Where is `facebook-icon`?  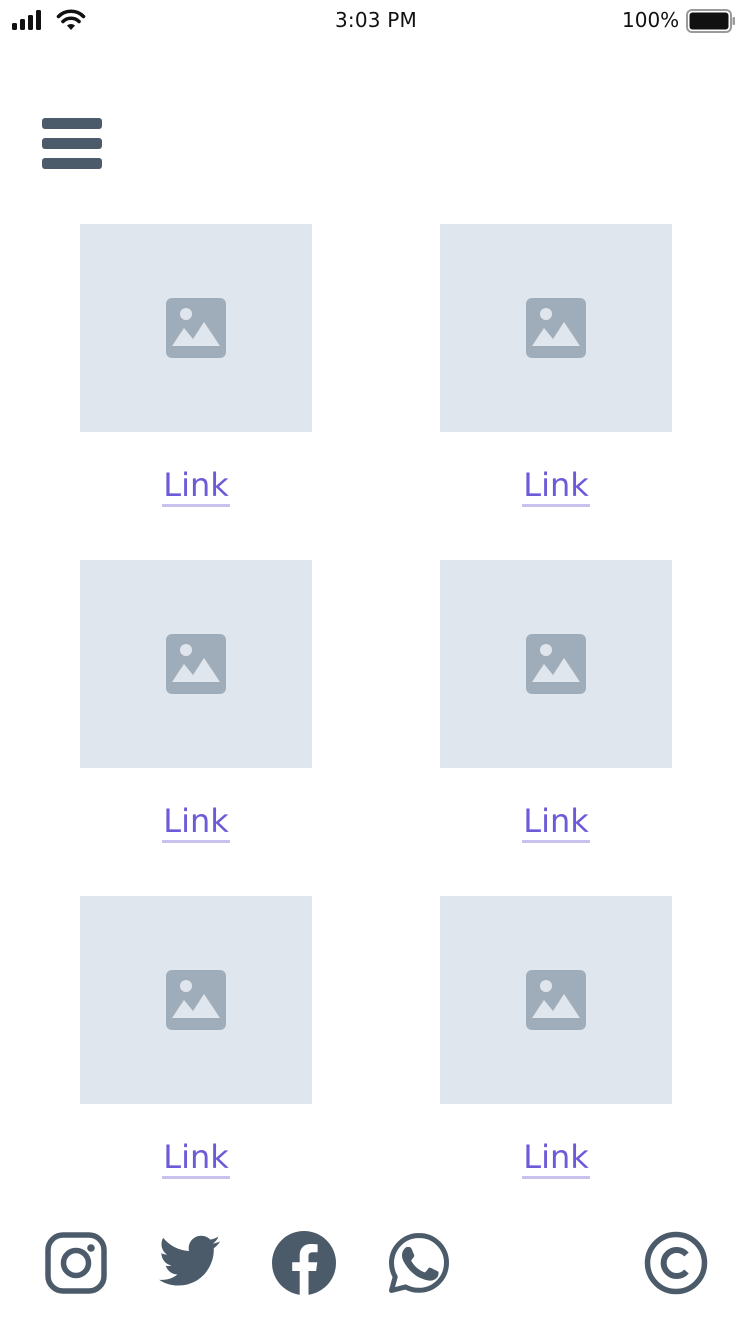 facebook-icon is located at coordinates (304, 1263).